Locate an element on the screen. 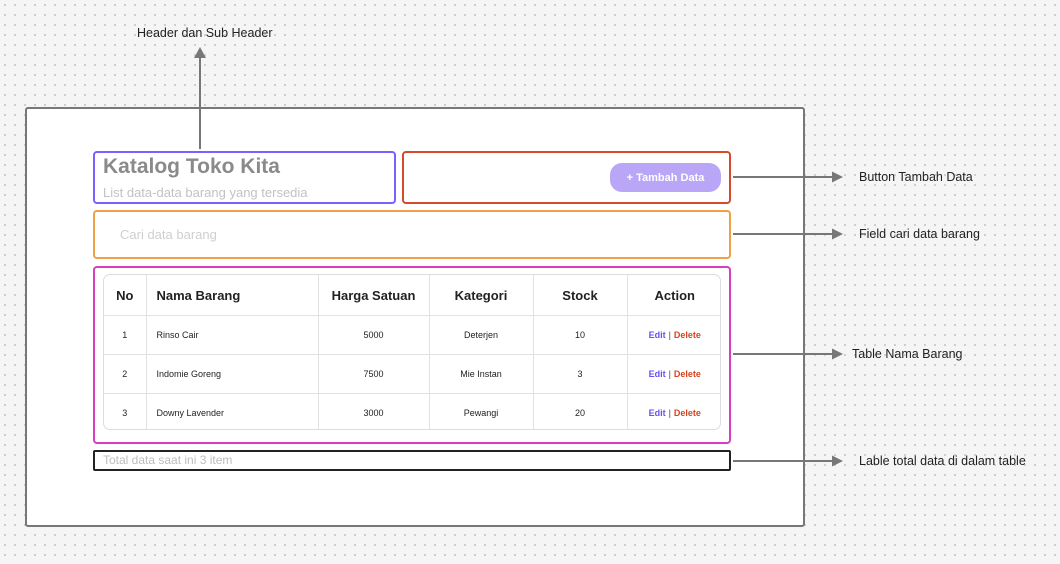 The width and height of the screenshot is (1060, 564). arrowhead-button is located at coordinates (837, 177).